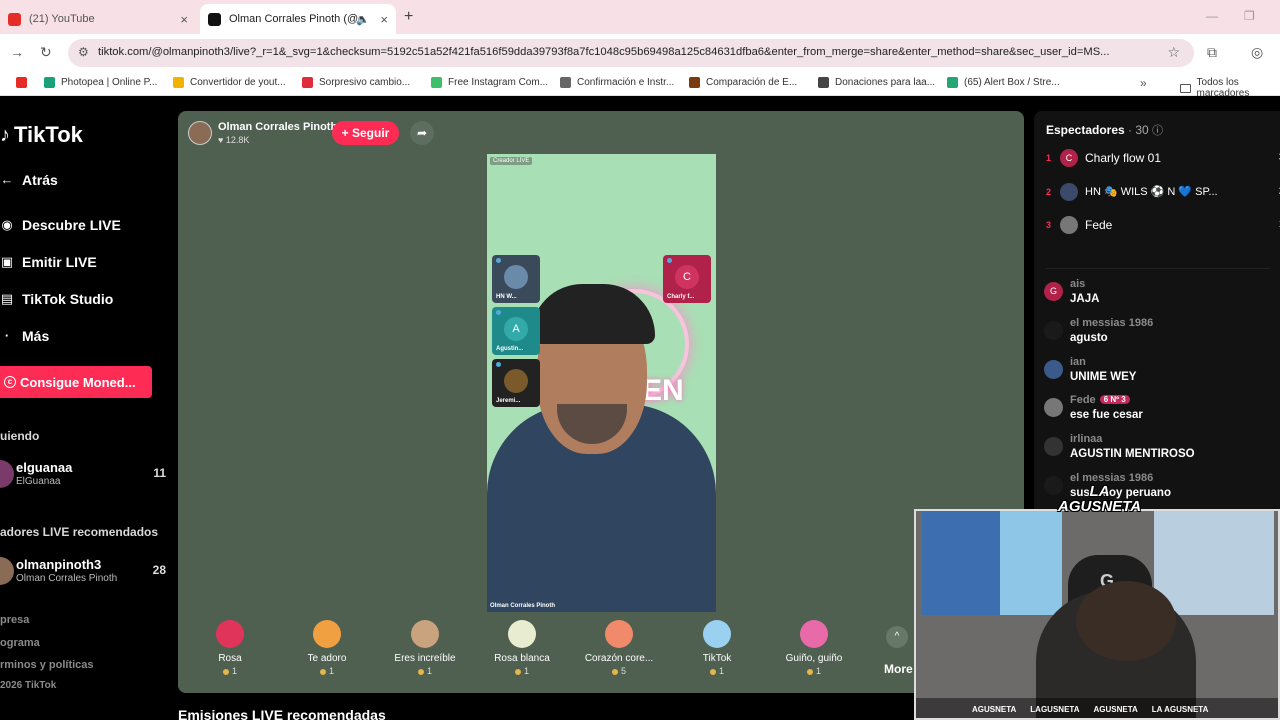 This screenshot has height=720, width=1280. I want to click on gift-name: Rosa blanca, so click(522, 658).